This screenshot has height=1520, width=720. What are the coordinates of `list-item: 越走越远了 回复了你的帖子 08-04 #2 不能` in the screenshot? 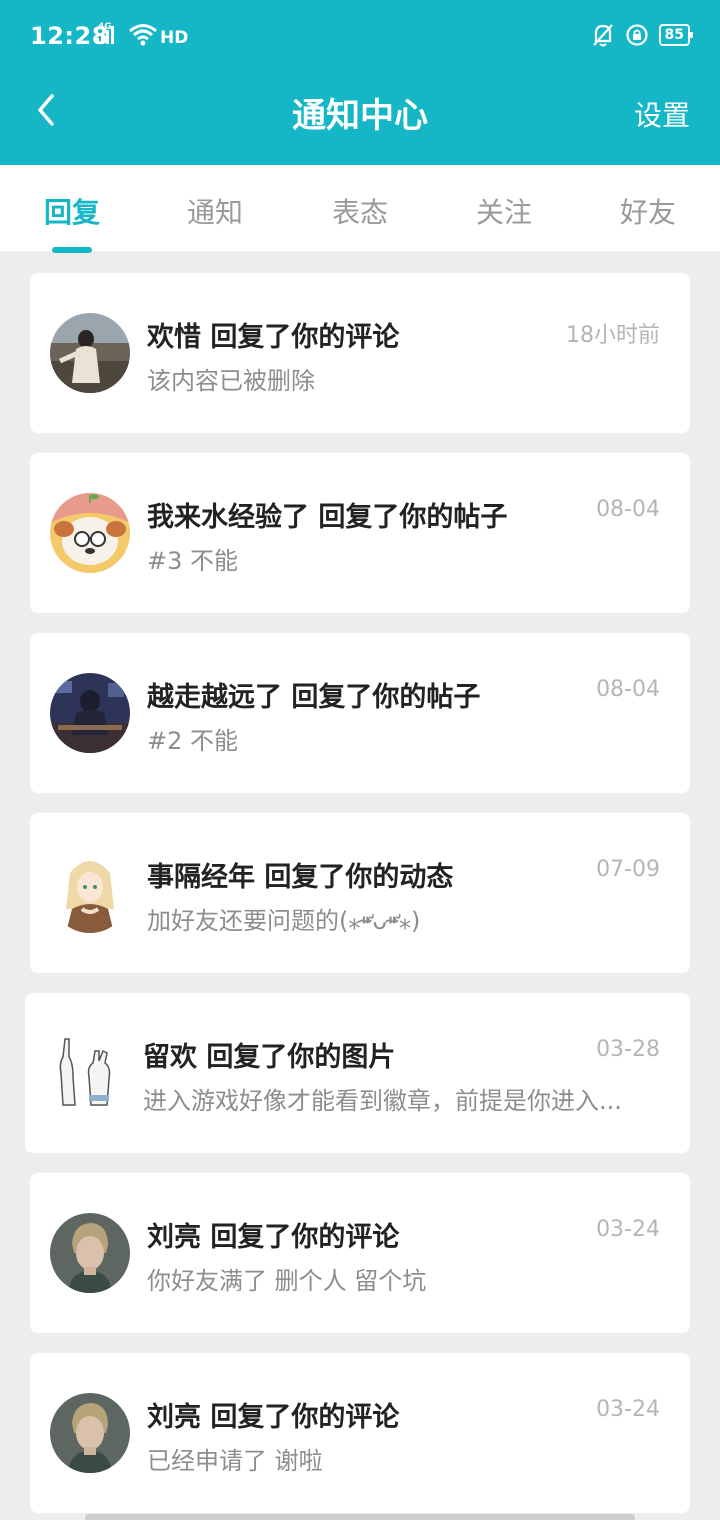 It's located at (360, 713).